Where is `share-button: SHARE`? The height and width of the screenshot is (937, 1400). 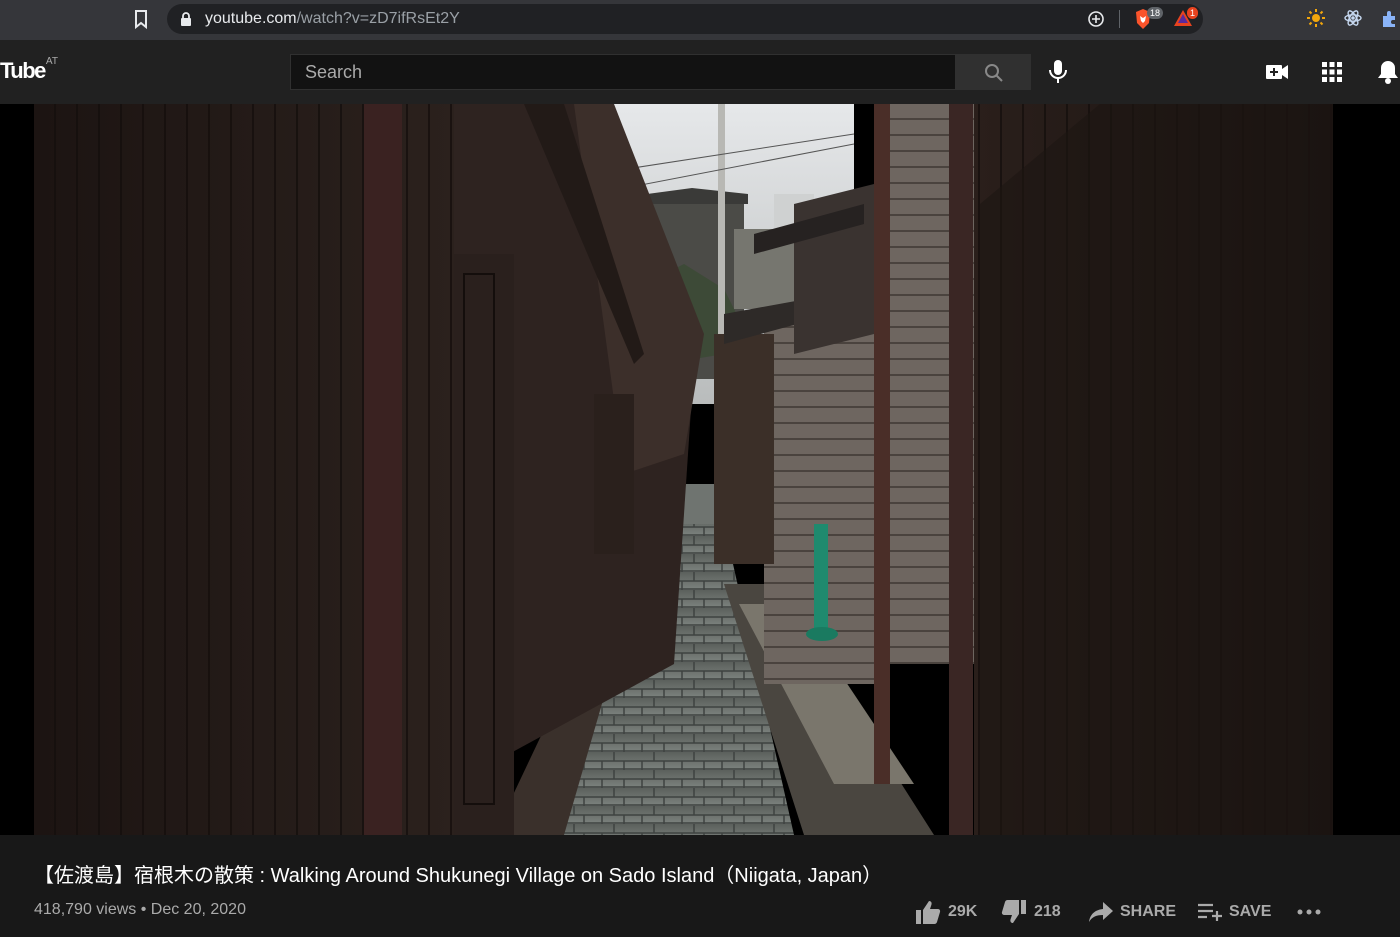
share-button: SHARE is located at coordinates (1132, 912).